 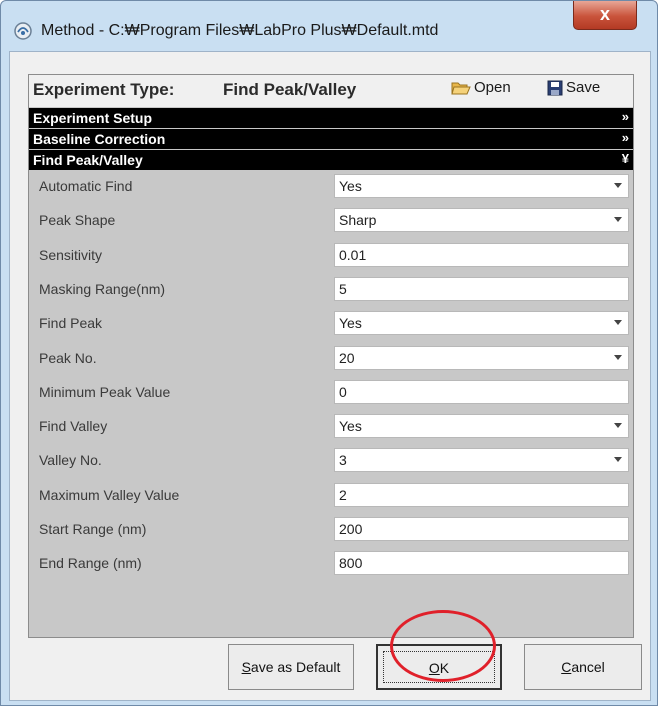 I want to click on floppy-disk-icon, so click(x=555, y=88).